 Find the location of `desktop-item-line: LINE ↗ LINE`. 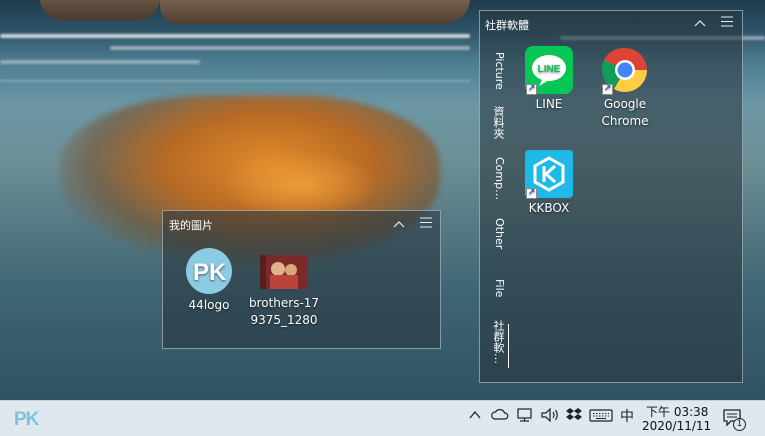

desktop-item-line: LINE ↗ LINE is located at coordinates (549, 79).